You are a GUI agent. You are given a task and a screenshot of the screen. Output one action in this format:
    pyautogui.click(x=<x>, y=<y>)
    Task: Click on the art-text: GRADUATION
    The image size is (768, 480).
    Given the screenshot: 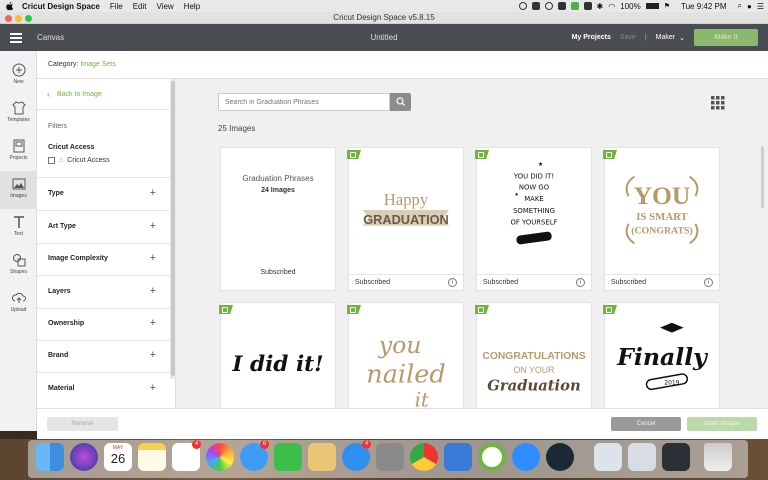 What is the action you would take?
    pyautogui.click(x=406, y=219)
    